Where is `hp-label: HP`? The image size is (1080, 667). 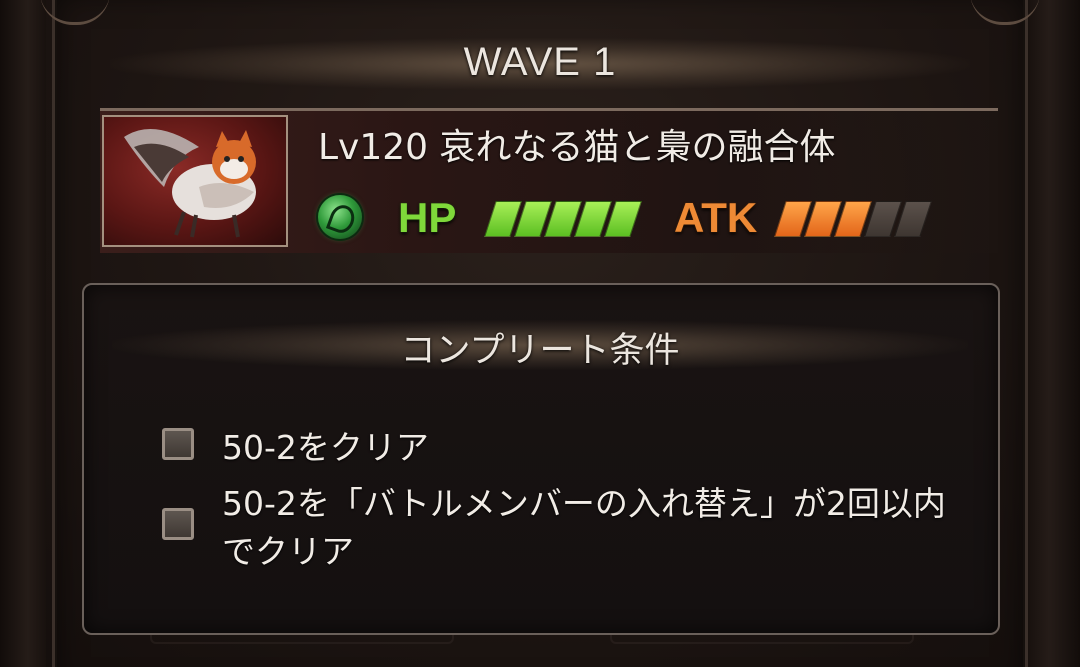
hp-label: HP is located at coordinates (427, 217).